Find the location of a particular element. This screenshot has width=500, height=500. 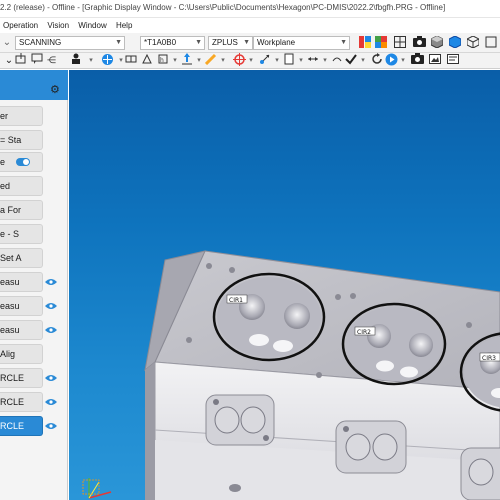

nudge-icon is located at coordinates (337, 60).